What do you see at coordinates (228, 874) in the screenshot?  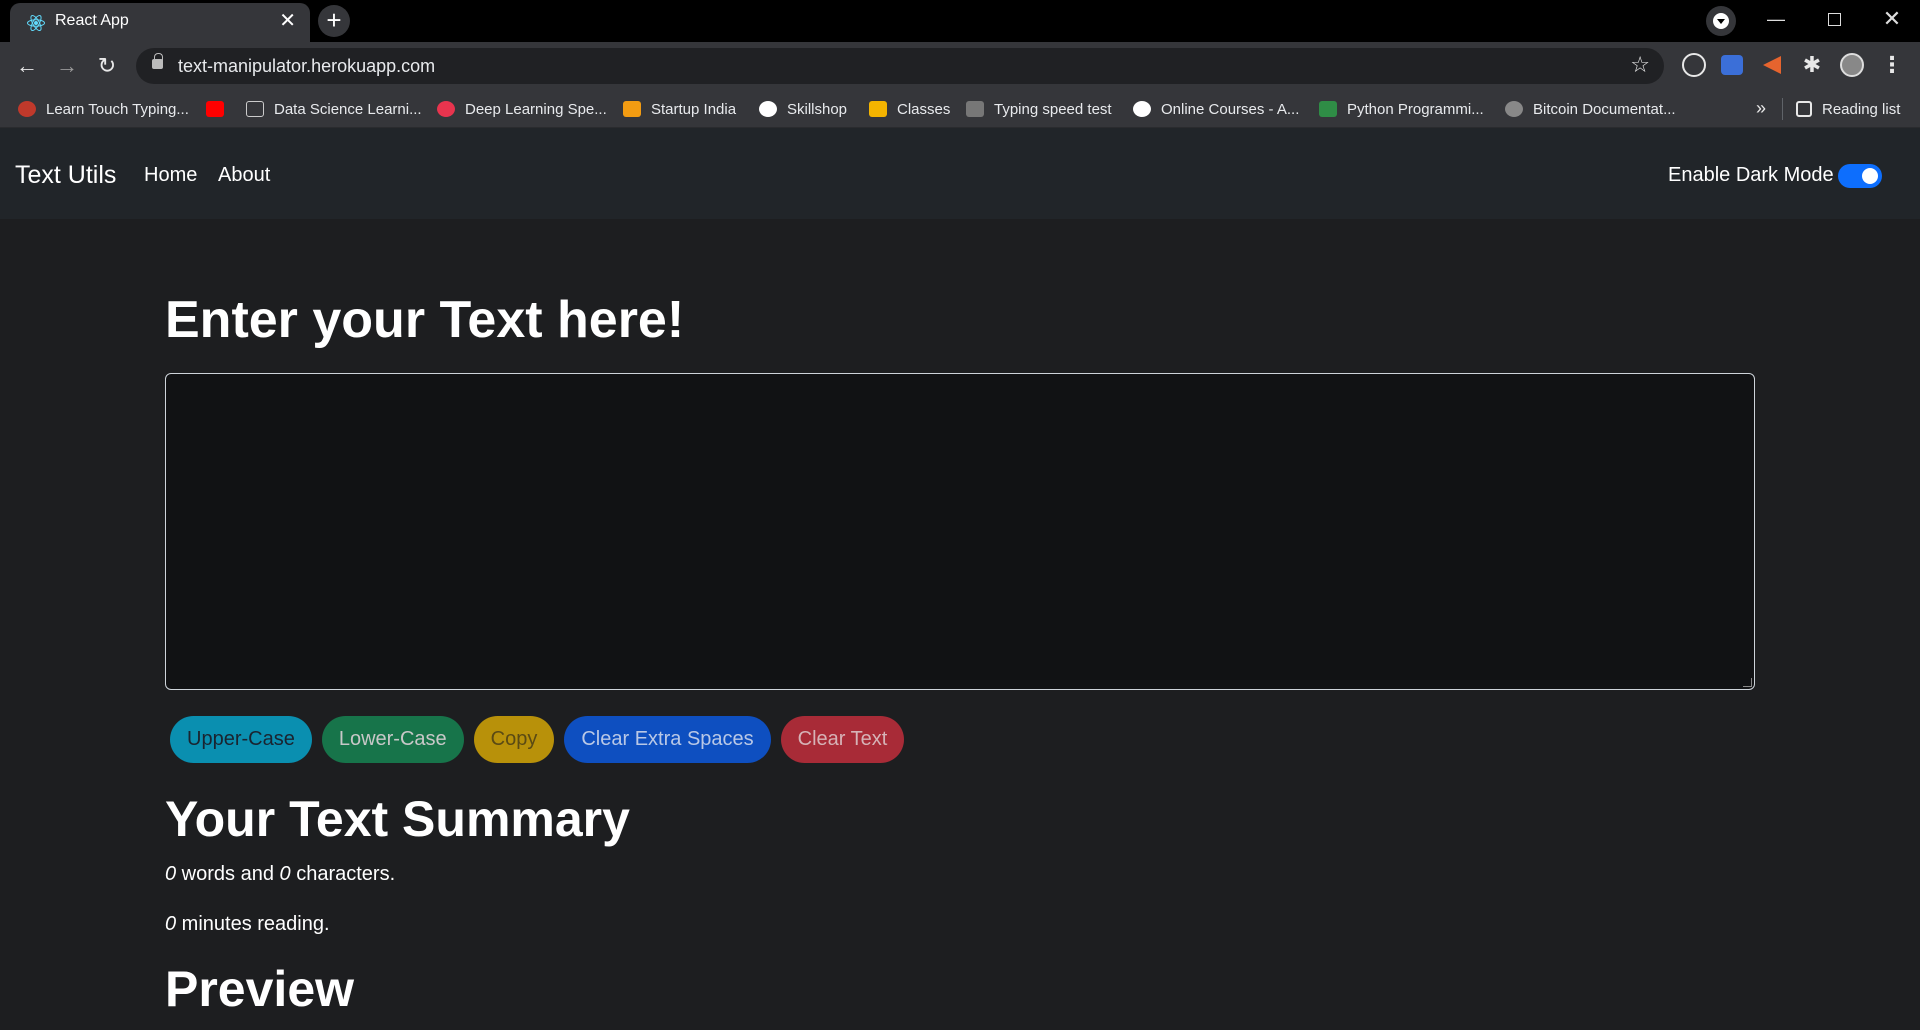 I see `words-text: words and` at bounding box center [228, 874].